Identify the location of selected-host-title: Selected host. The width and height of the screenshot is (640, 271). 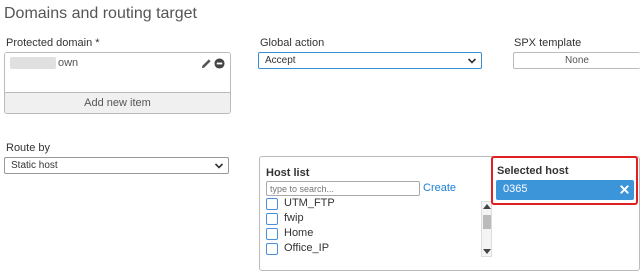
(533, 171).